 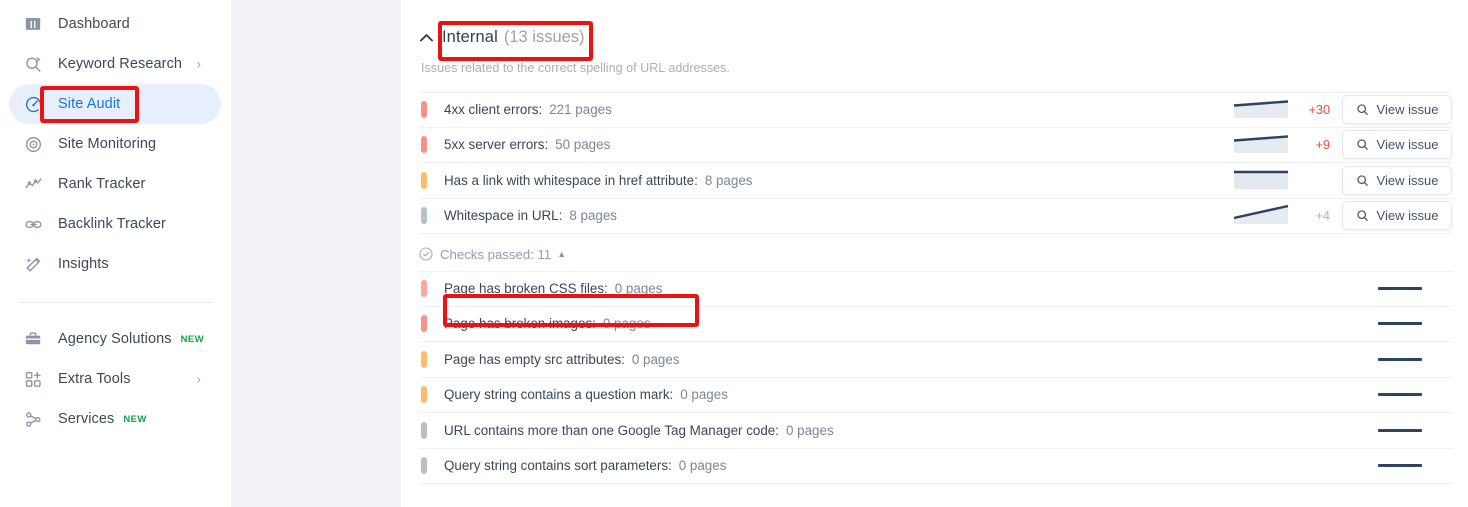 I want to click on passed-check-row: Page has empty src attributes: 0 pages, so click(x=935, y=360).